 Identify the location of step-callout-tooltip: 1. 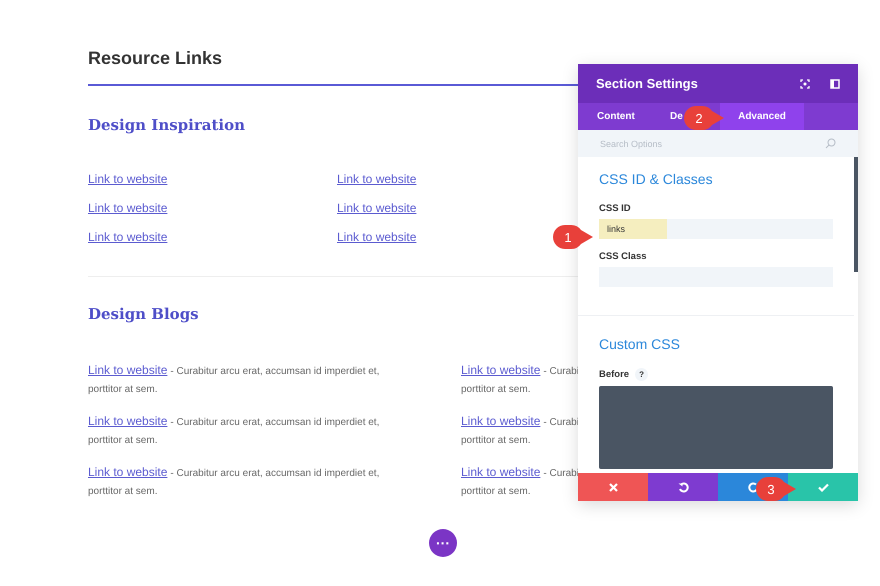
(573, 237).